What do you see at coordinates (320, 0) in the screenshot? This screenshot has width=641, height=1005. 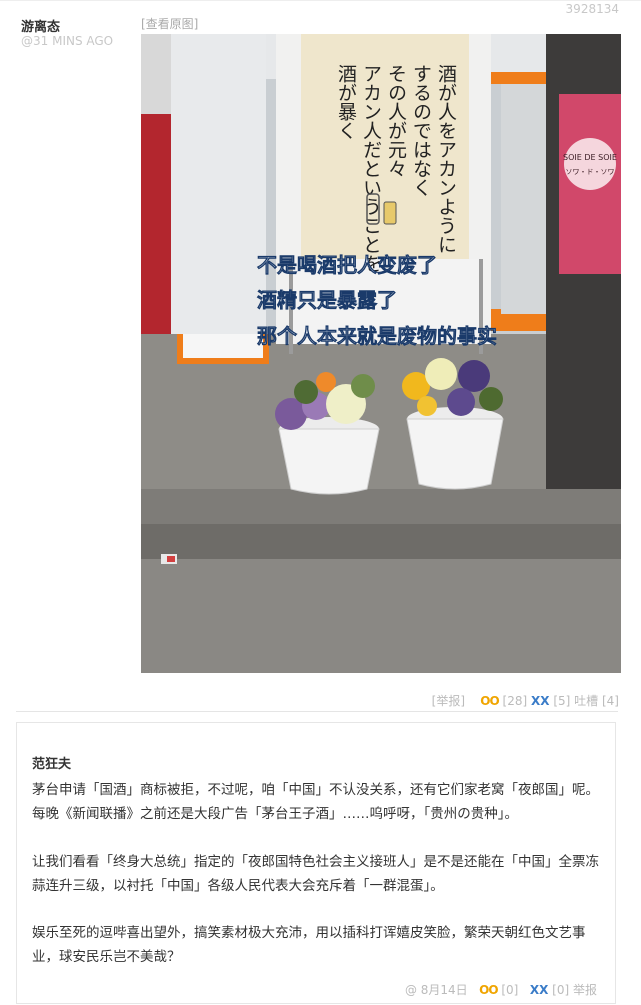 I see `top-divider` at bounding box center [320, 0].